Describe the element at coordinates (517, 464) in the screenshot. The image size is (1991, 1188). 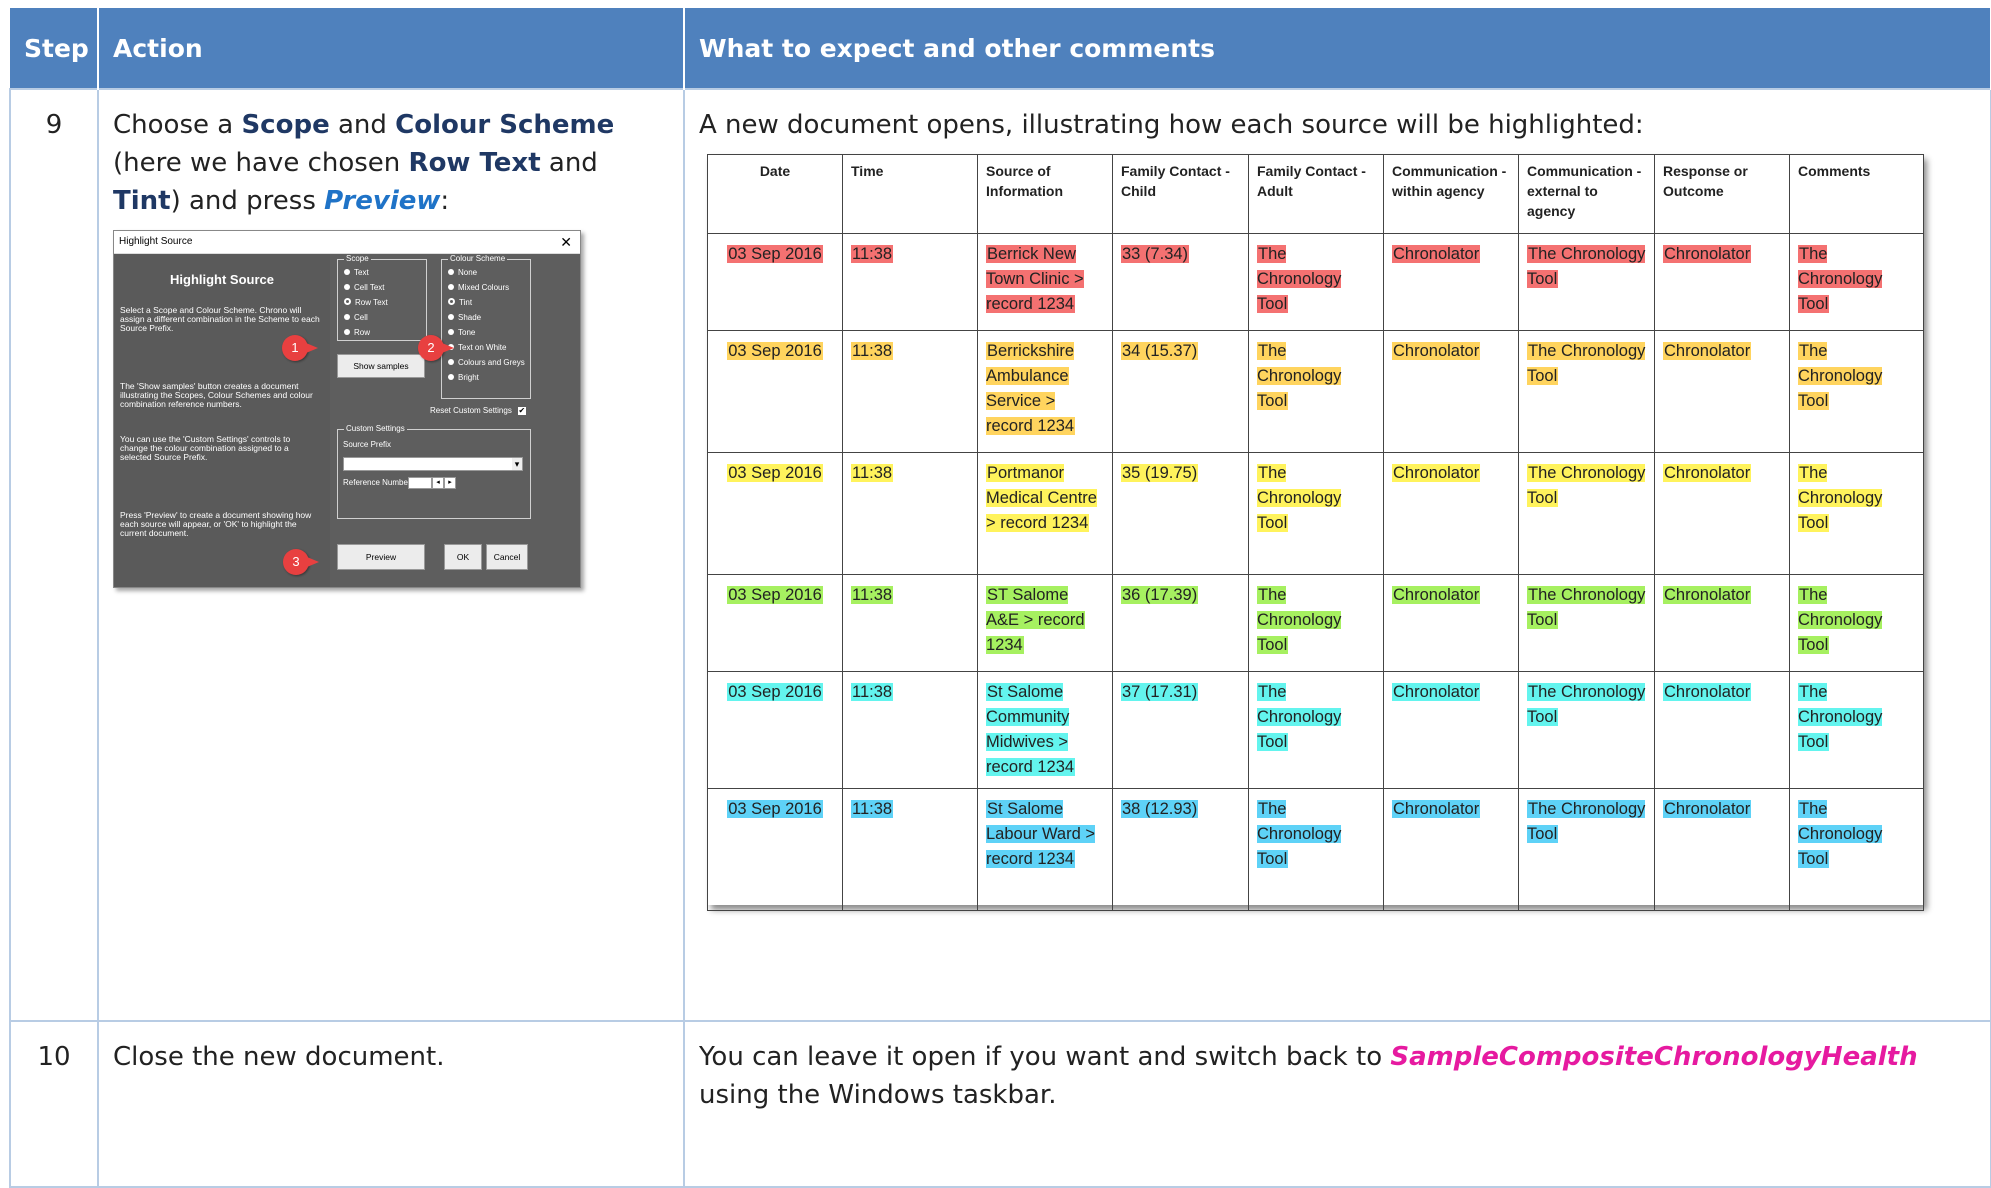
I see `chevron-down-icon: ▾` at that location.